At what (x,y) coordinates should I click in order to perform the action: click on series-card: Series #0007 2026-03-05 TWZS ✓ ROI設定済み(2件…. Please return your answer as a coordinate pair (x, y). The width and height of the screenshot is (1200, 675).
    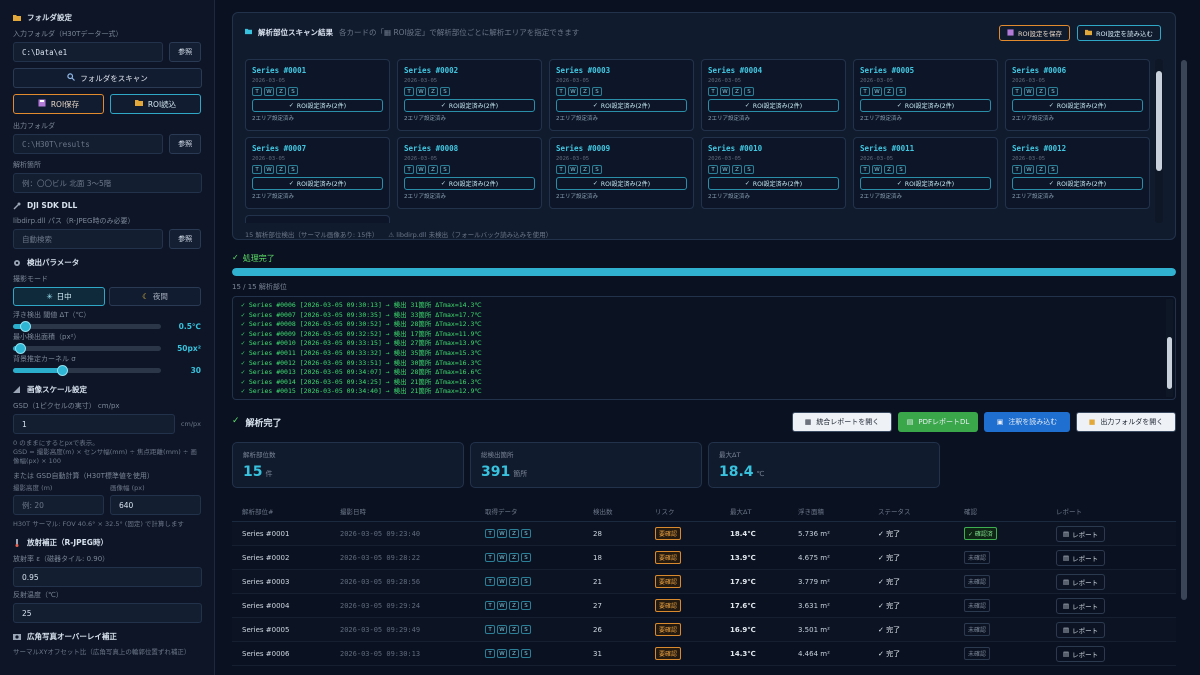
    Looking at the image, I should click on (317, 173).